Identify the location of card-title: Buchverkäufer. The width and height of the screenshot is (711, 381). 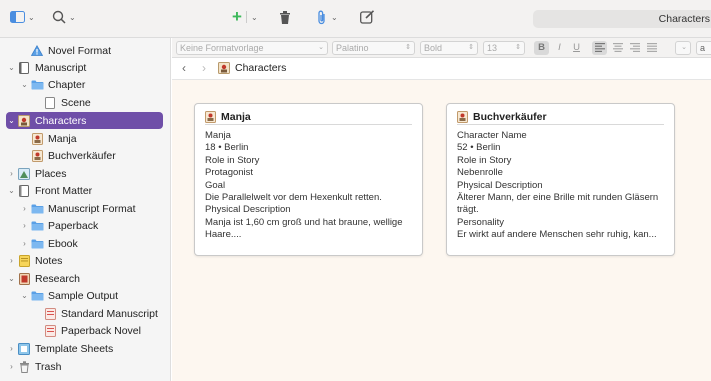
(560, 117).